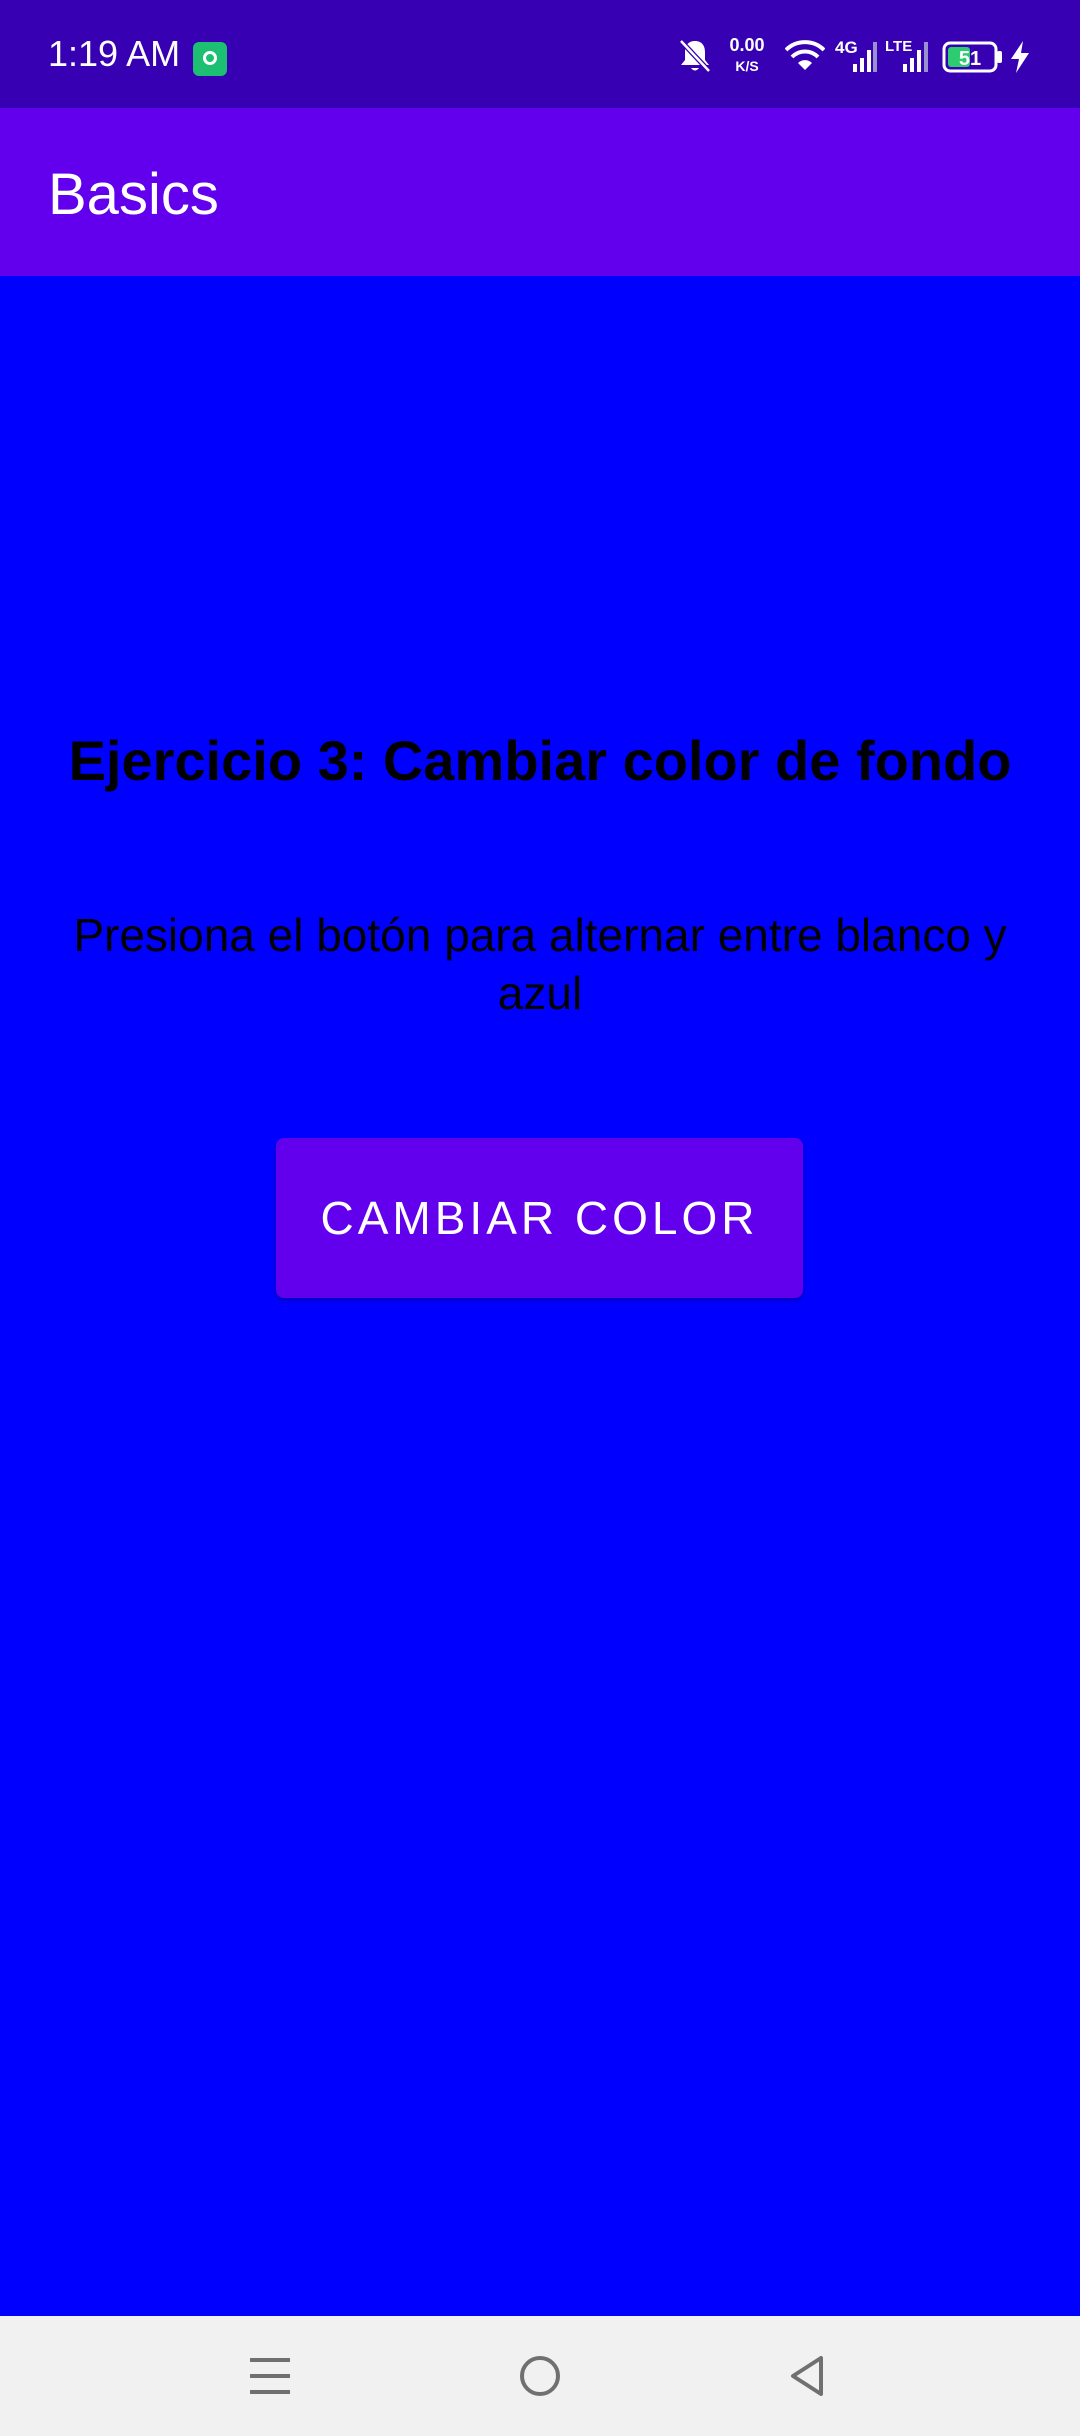 This screenshot has width=1080, height=2436. What do you see at coordinates (846, 47) in the screenshot?
I see `svg-text: 4G` at bounding box center [846, 47].